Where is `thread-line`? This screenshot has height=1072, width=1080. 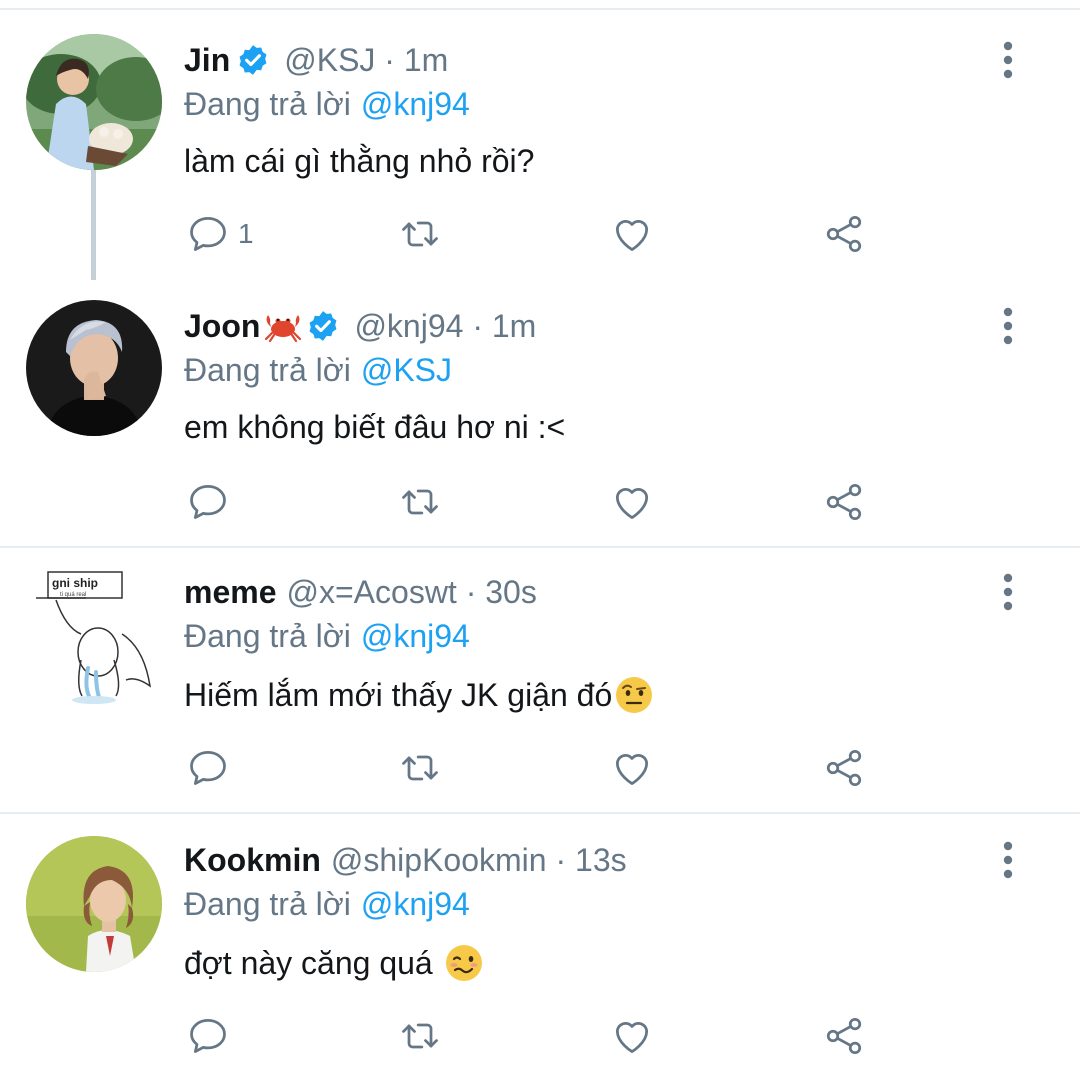
thread-line is located at coordinates (93, 223).